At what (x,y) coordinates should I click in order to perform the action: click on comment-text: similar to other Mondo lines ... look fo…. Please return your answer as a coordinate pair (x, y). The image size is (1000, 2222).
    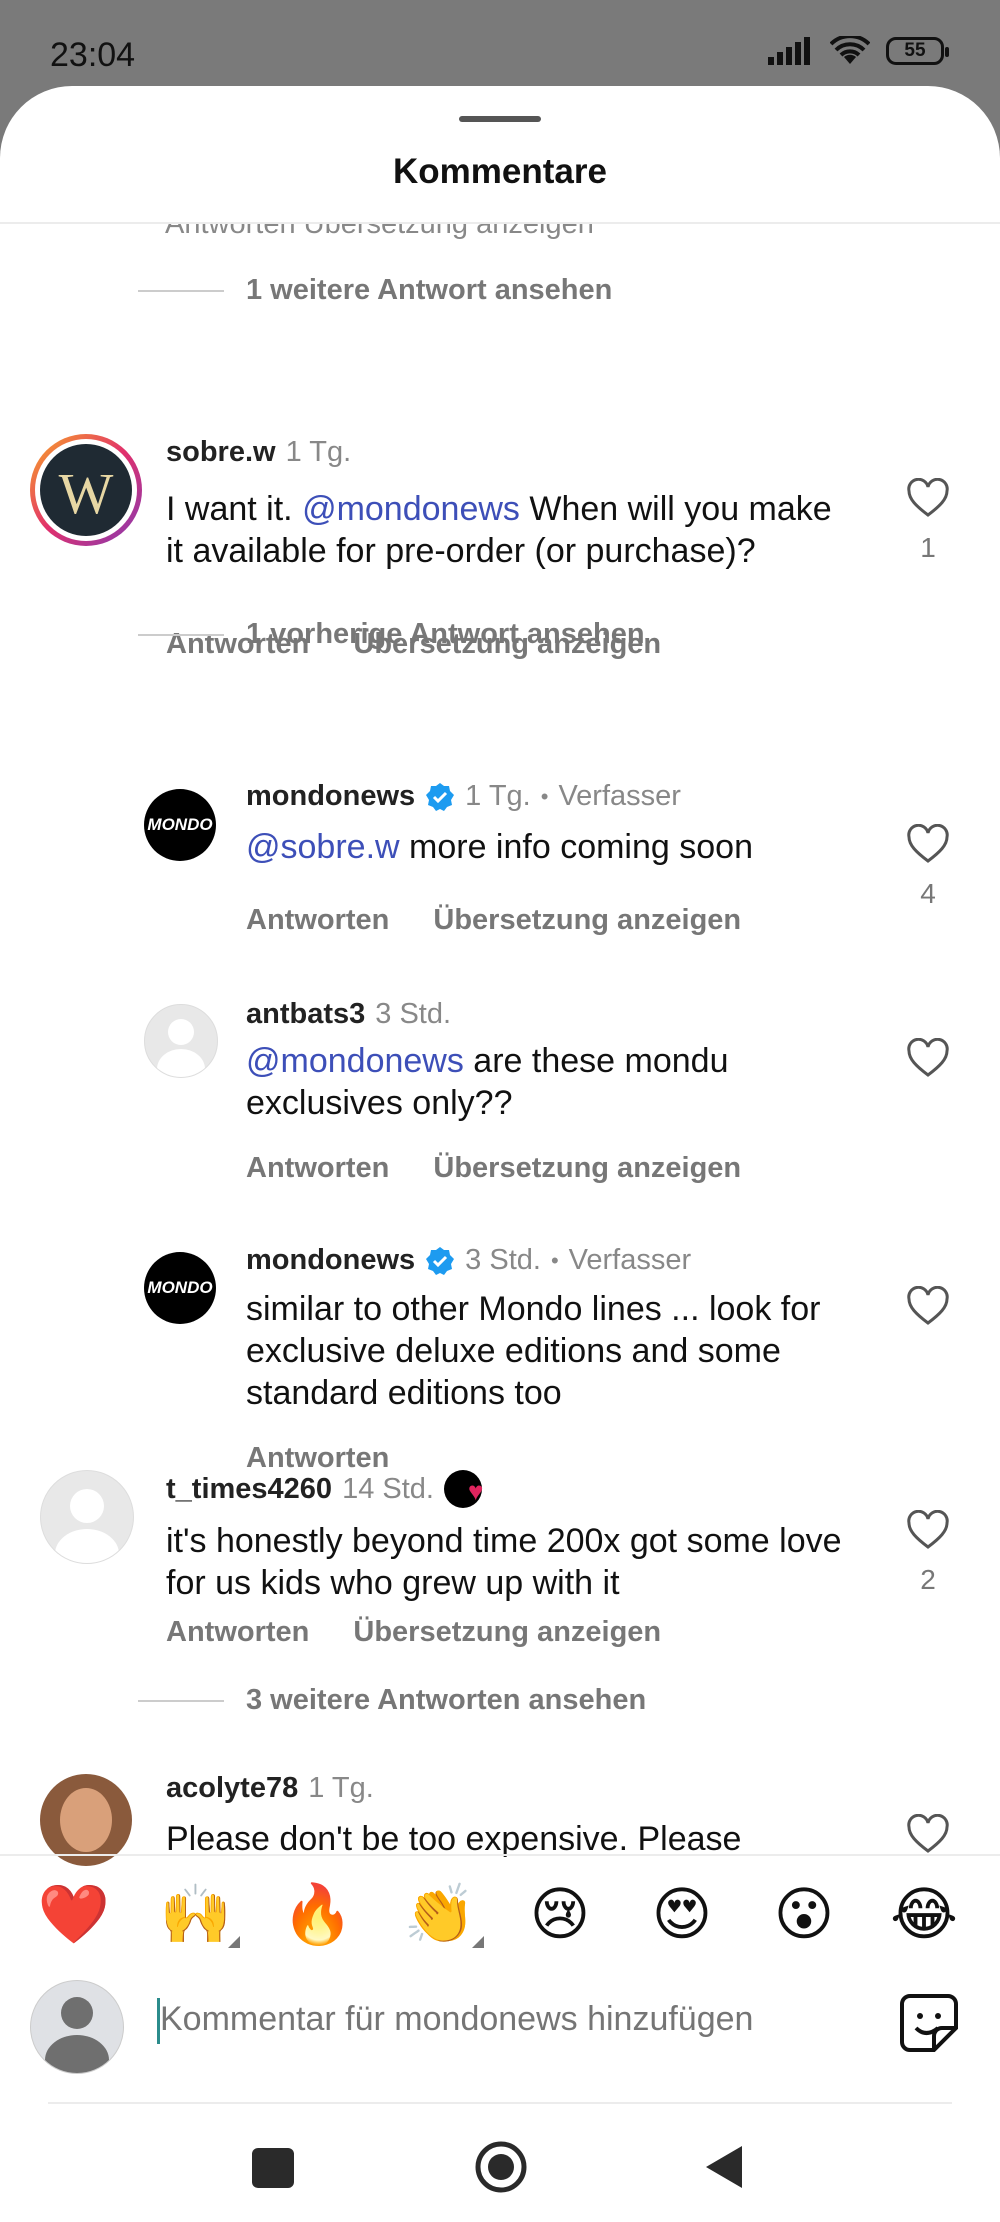
    Looking at the image, I should click on (533, 1351).